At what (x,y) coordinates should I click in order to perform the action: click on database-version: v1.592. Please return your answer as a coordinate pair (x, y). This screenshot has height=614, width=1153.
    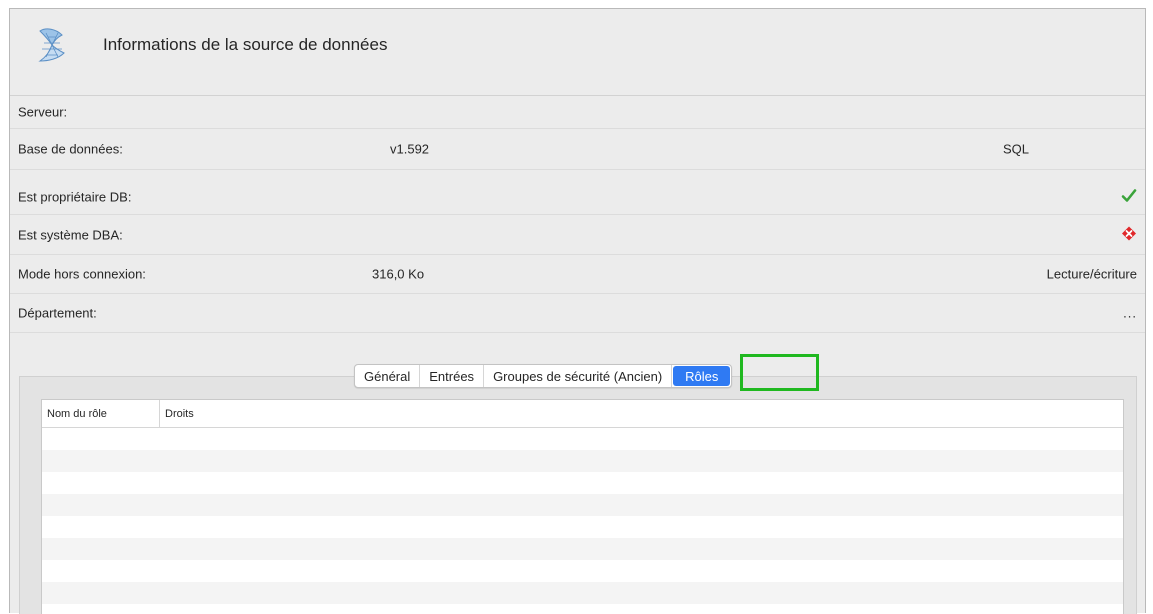
    Looking at the image, I should click on (410, 149).